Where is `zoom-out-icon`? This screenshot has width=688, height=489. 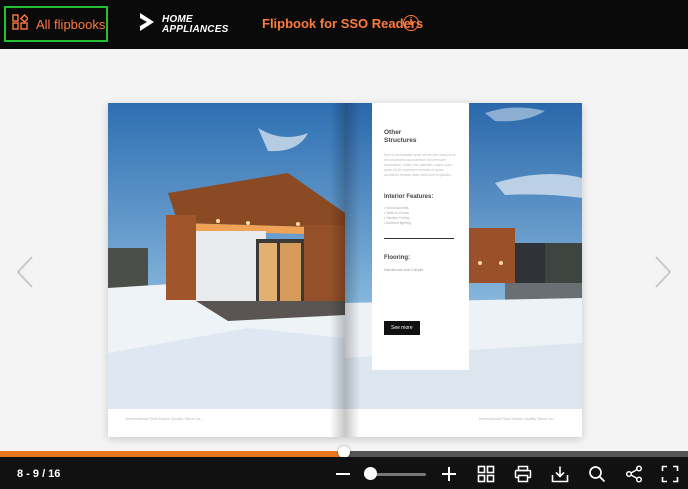
zoom-out-icon is located at coordinates (343, 474).